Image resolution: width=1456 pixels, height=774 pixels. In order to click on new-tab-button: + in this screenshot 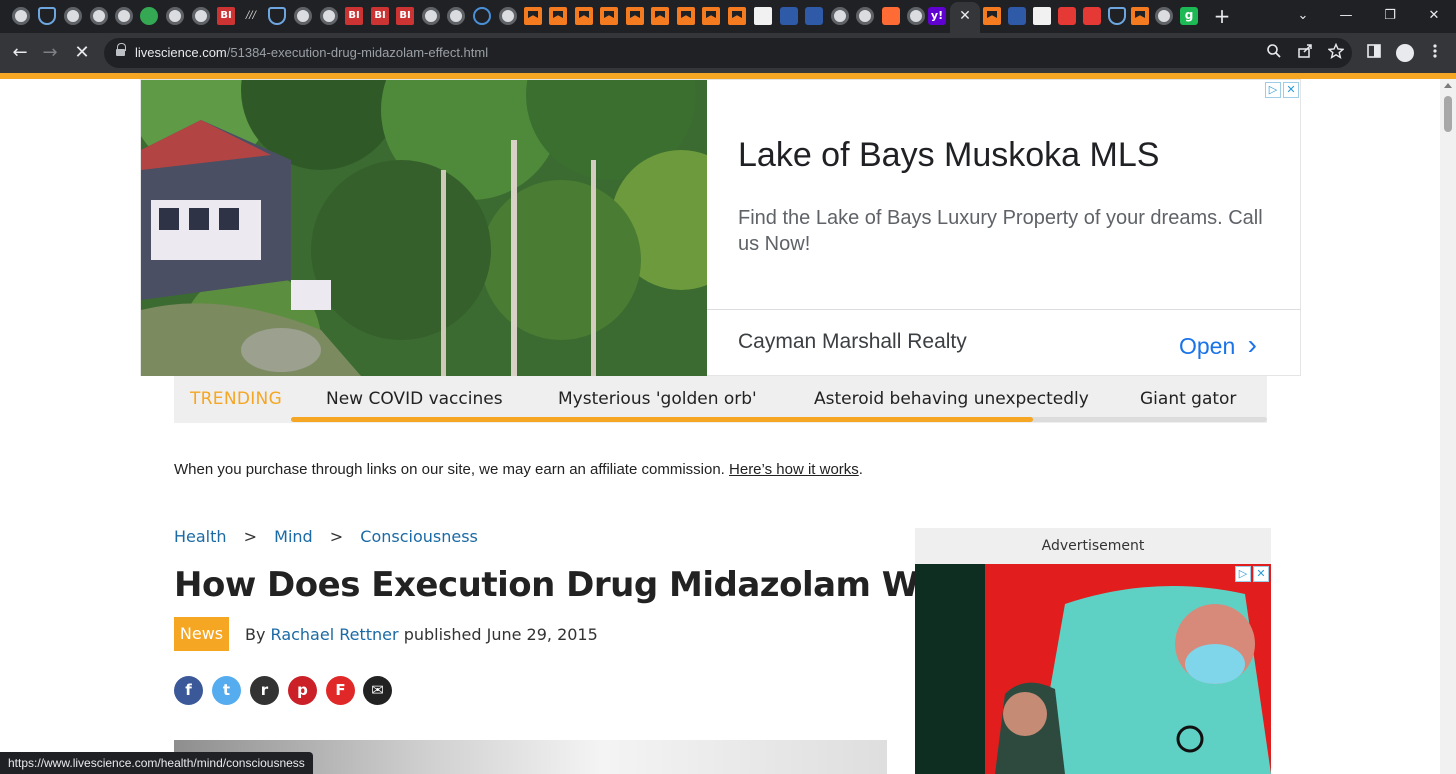, I will do `click(1222, 16)`.